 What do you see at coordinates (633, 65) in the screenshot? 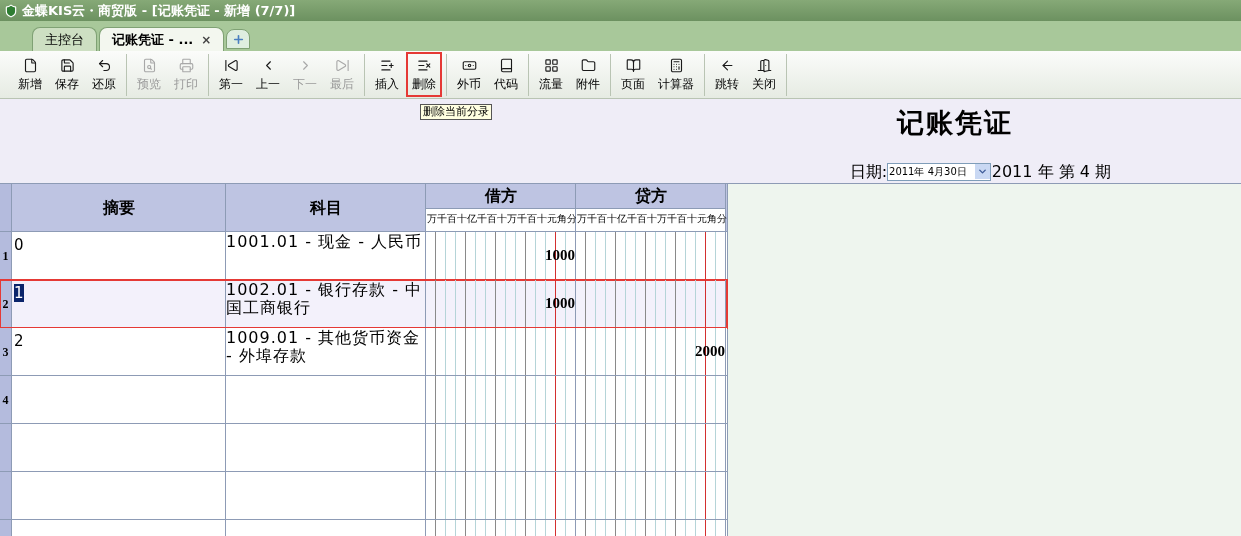
I see `open-book-icon` at bounding box center [633, 65].